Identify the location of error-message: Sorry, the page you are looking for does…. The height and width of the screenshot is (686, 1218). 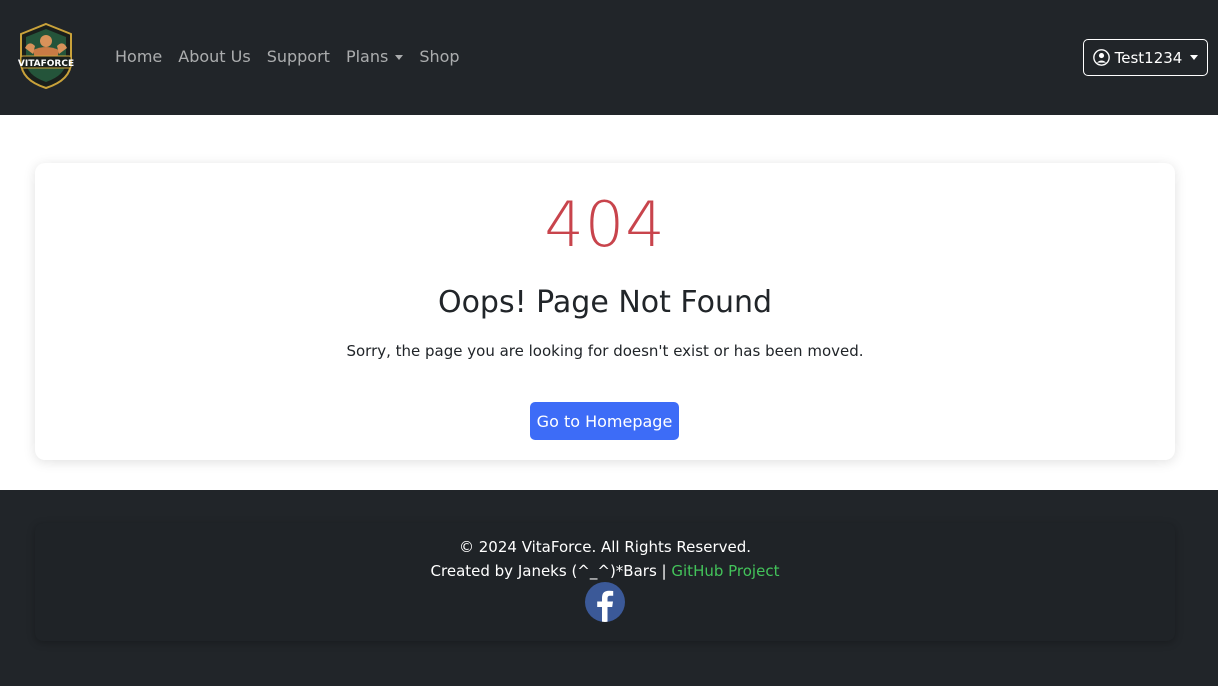
(605, 351).